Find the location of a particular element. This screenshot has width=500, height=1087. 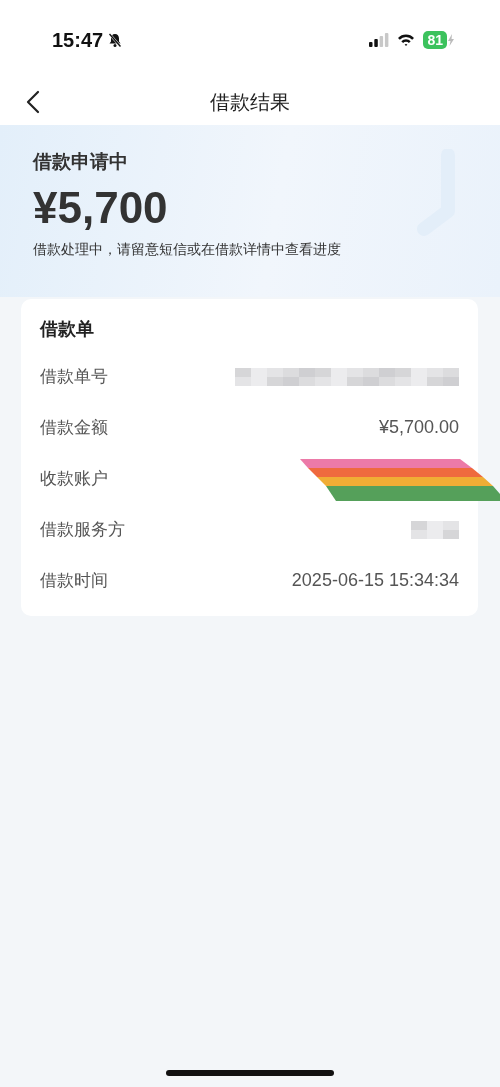

field-label: 借款服务方 is located at coordinates (82, 529).